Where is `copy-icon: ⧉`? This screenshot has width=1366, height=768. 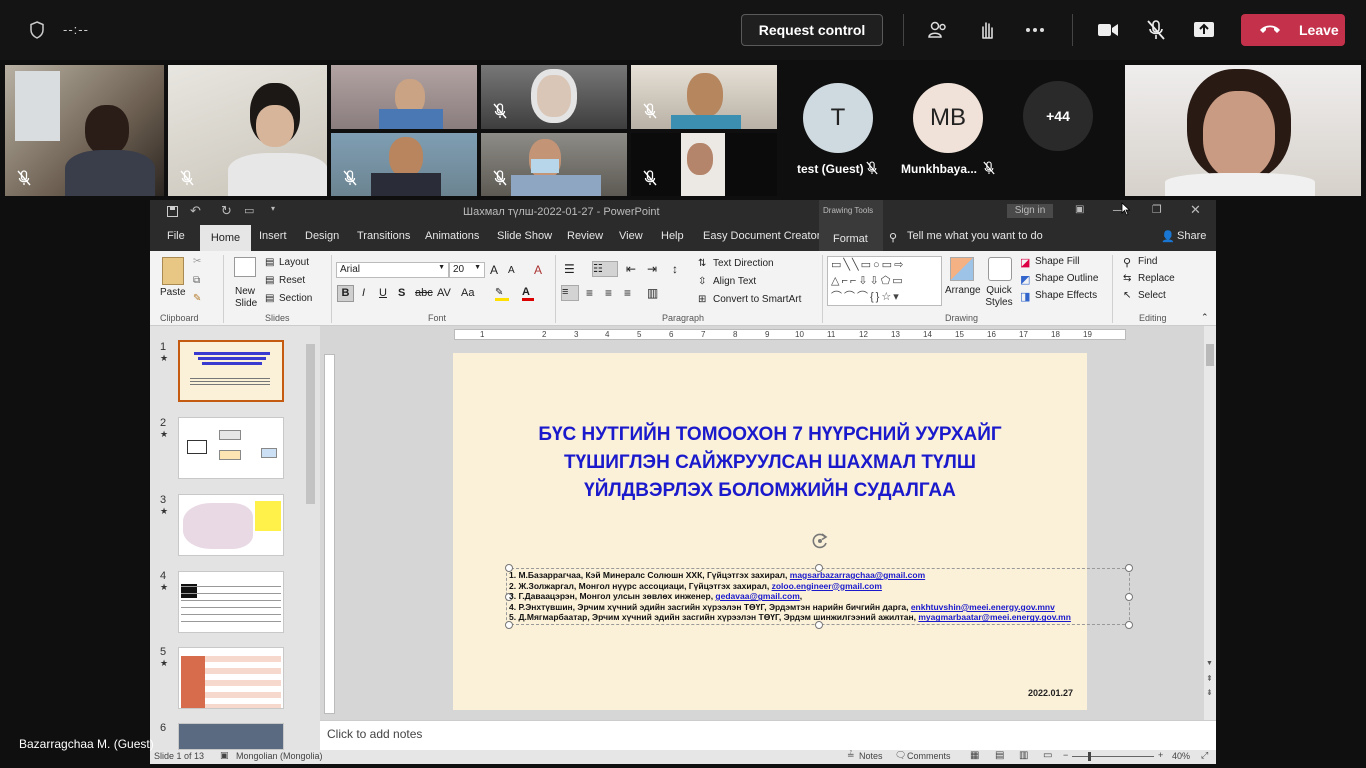 copy-icon: ⧉ is located at coordinates (196, 280).